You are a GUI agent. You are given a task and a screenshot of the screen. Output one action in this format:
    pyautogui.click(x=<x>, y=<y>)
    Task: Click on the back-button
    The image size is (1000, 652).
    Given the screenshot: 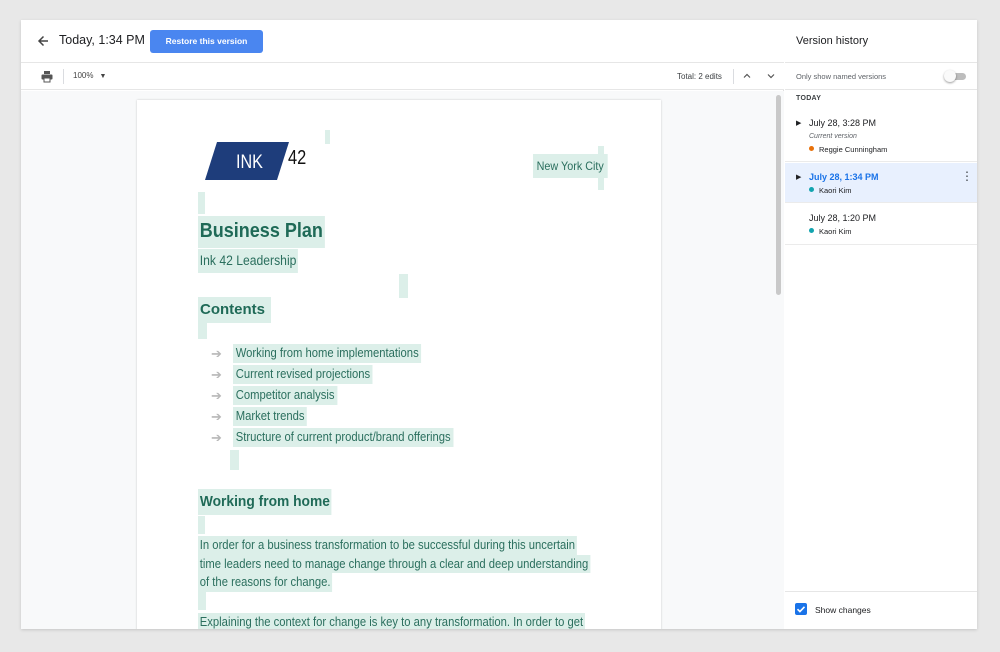 What is the action you would take?
    pyautogui.click(x=43, y=41)
    